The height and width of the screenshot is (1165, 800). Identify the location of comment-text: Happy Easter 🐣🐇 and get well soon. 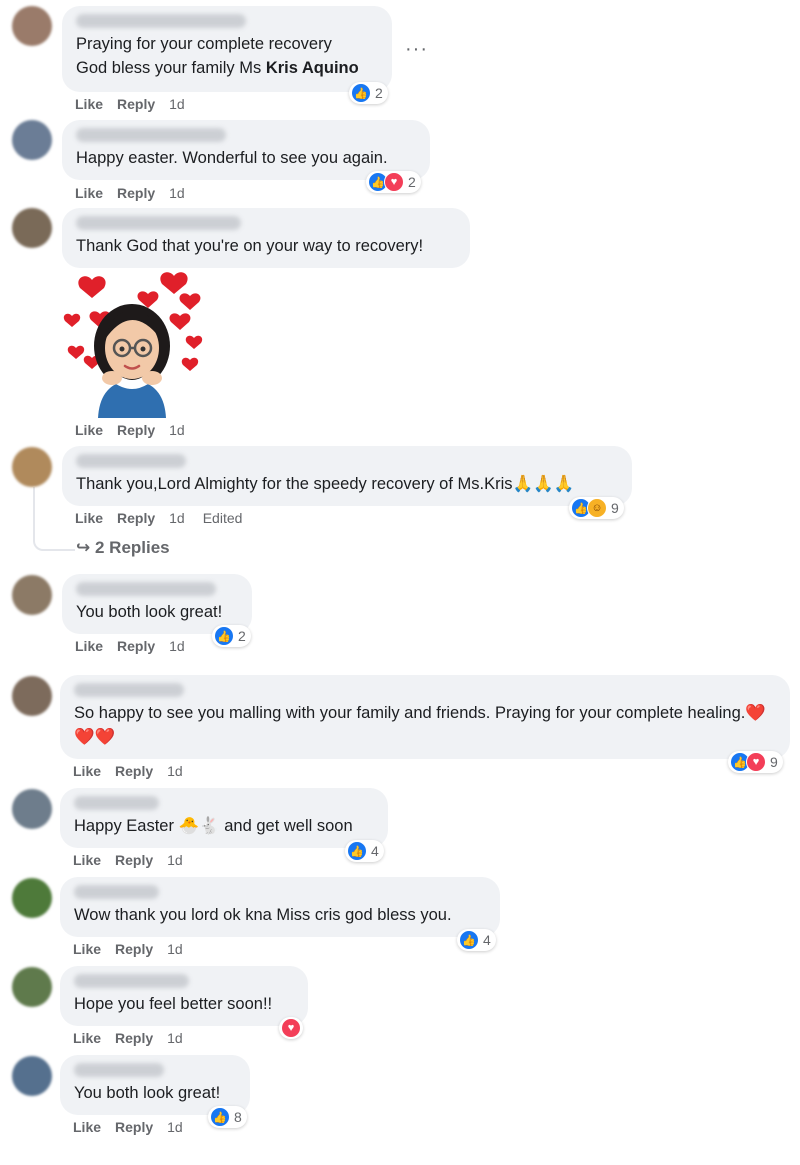
(213, 826).